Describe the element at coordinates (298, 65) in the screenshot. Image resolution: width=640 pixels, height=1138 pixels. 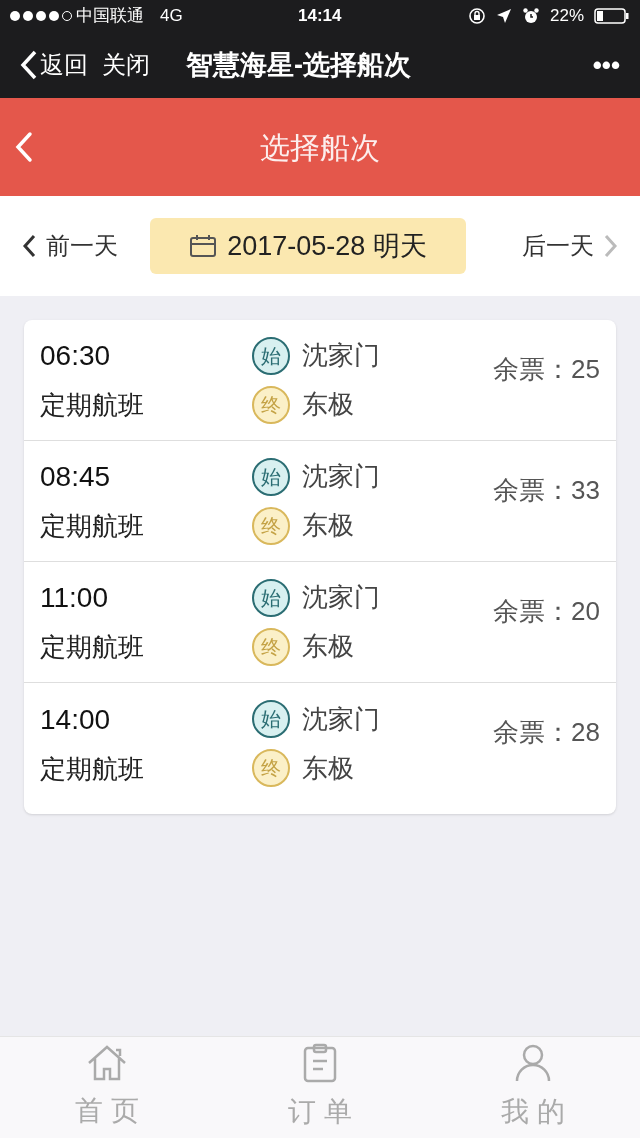
I see `window-title: 智慧海星-选择船次` at that location.